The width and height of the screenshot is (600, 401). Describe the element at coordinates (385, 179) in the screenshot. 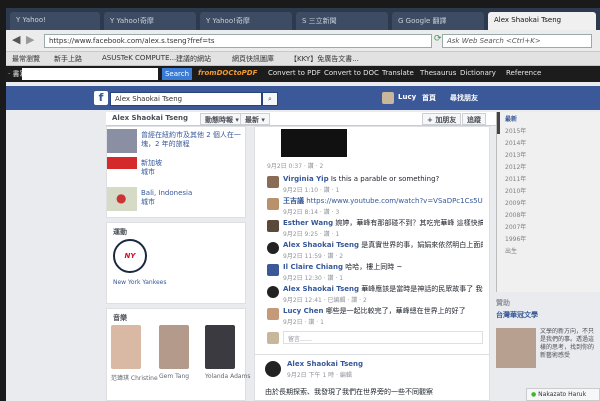

I see `comment-text: Is this a parable or something?` at that location.